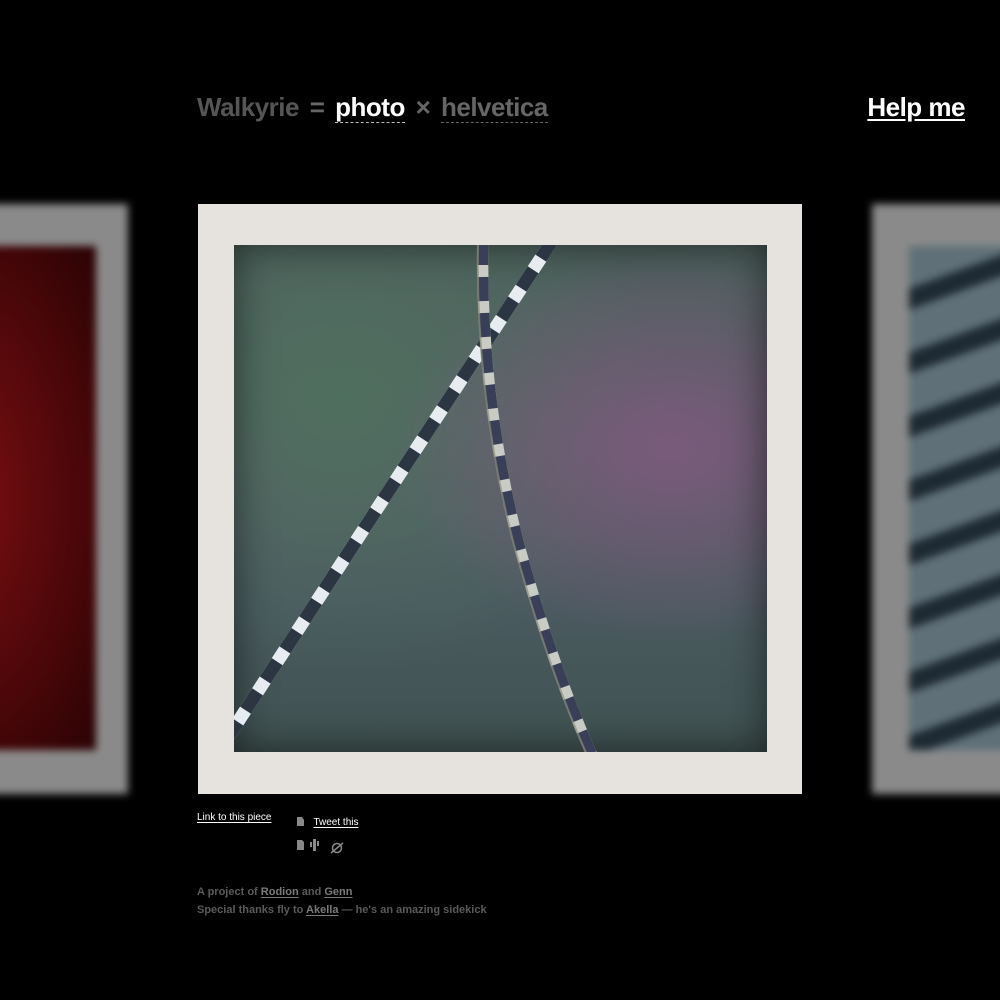  Describe the element at coordinates (248, 107) in the screenshot. I see `brand-name: Walkyrie` at that location.